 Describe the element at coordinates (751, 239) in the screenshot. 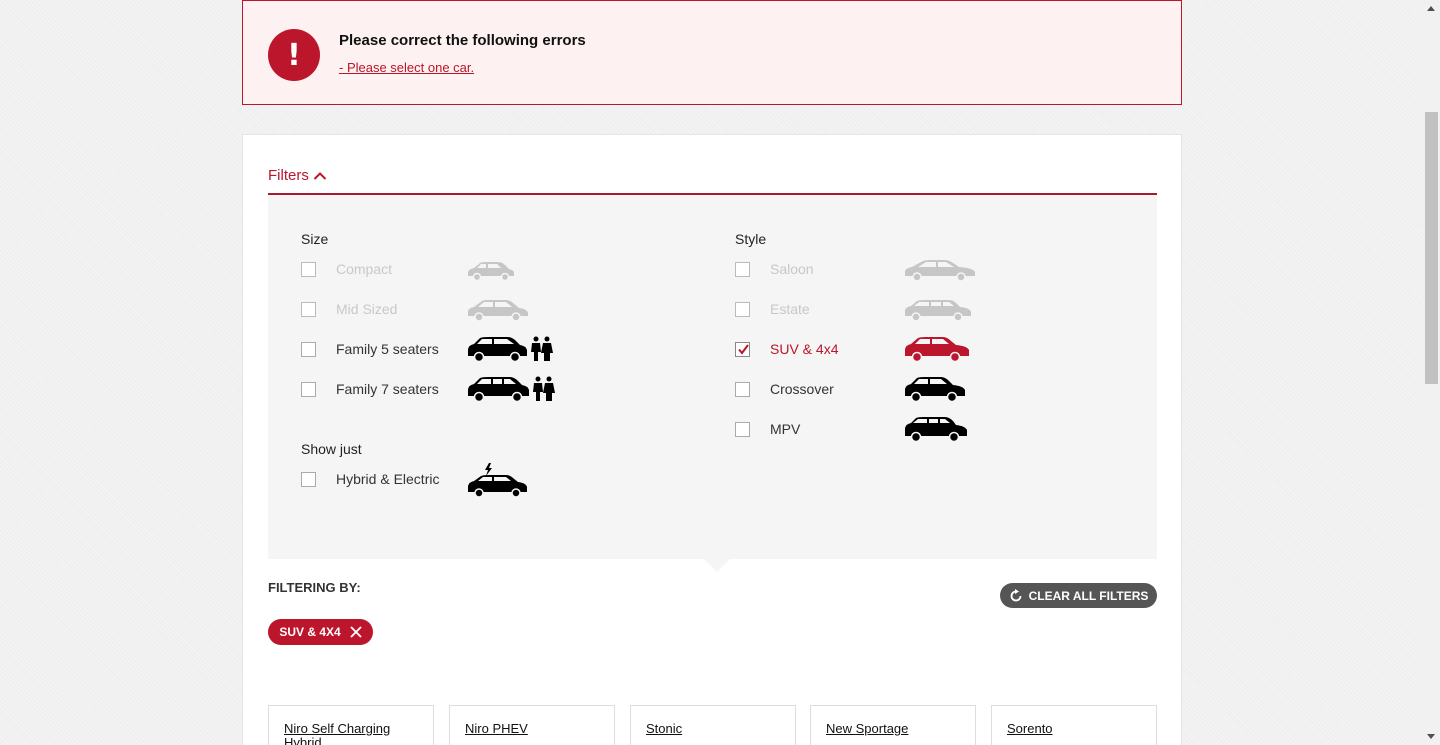

I see `style-title: Style` at that location.